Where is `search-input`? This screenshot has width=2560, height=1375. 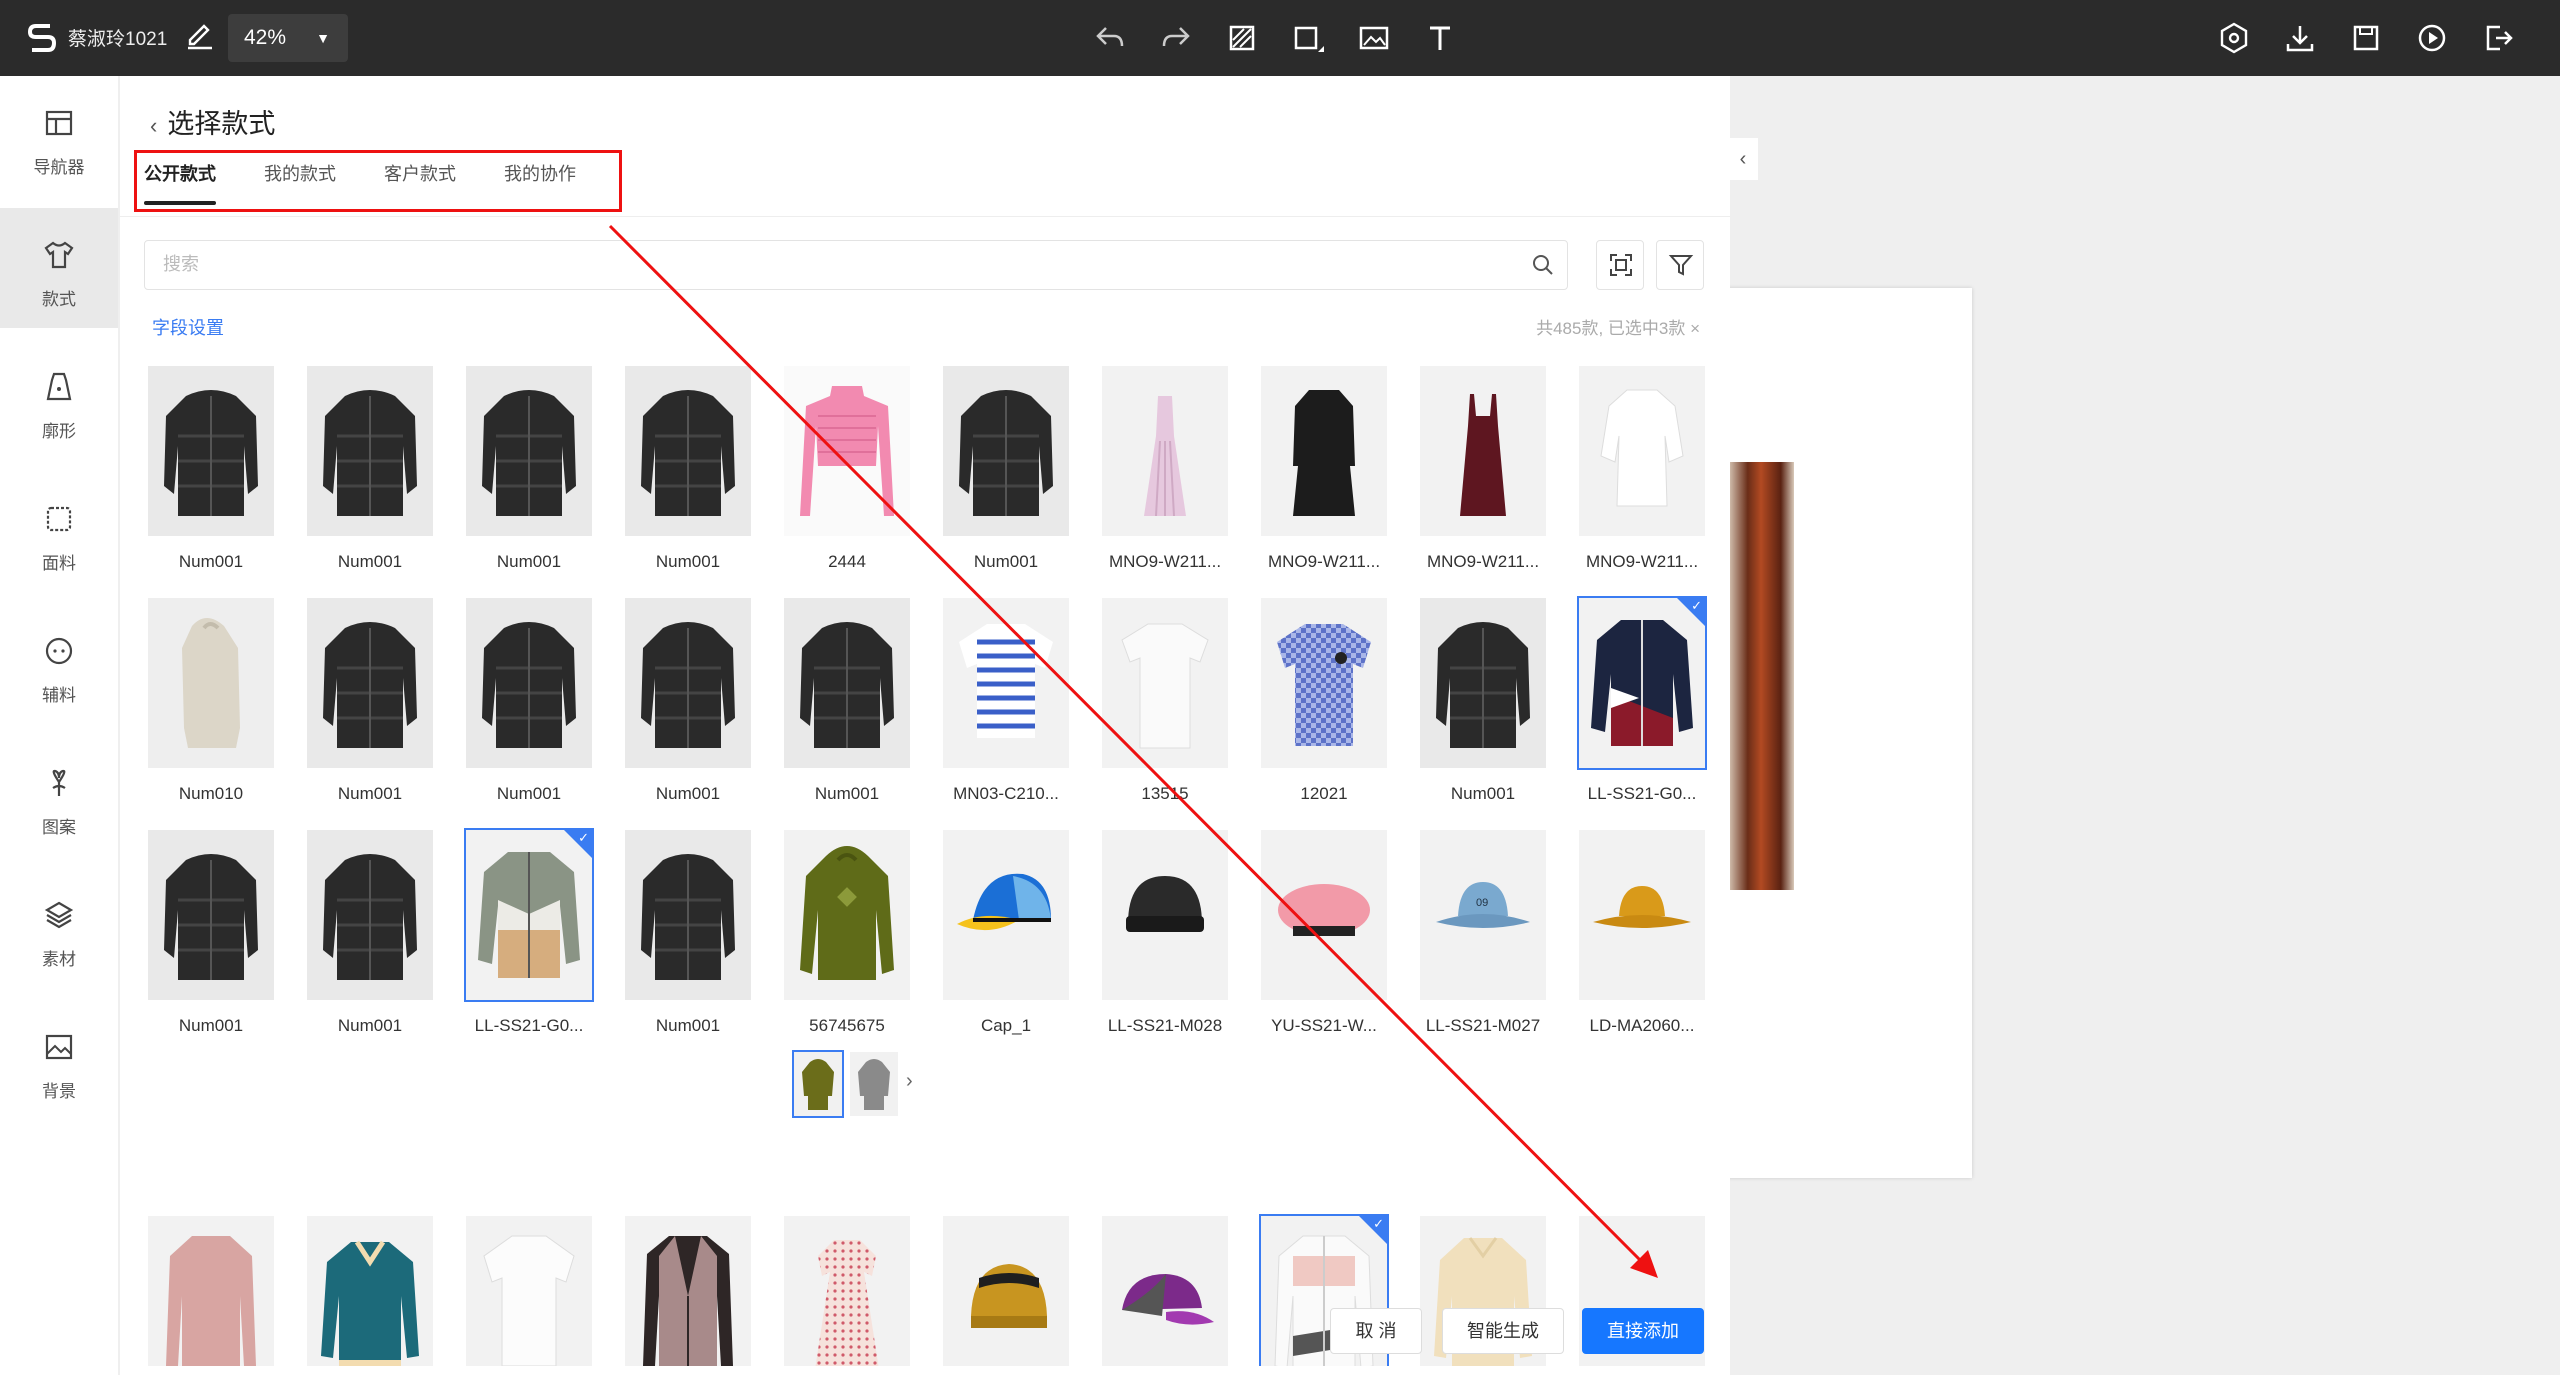
search-input is located at coordinates (811, 264).